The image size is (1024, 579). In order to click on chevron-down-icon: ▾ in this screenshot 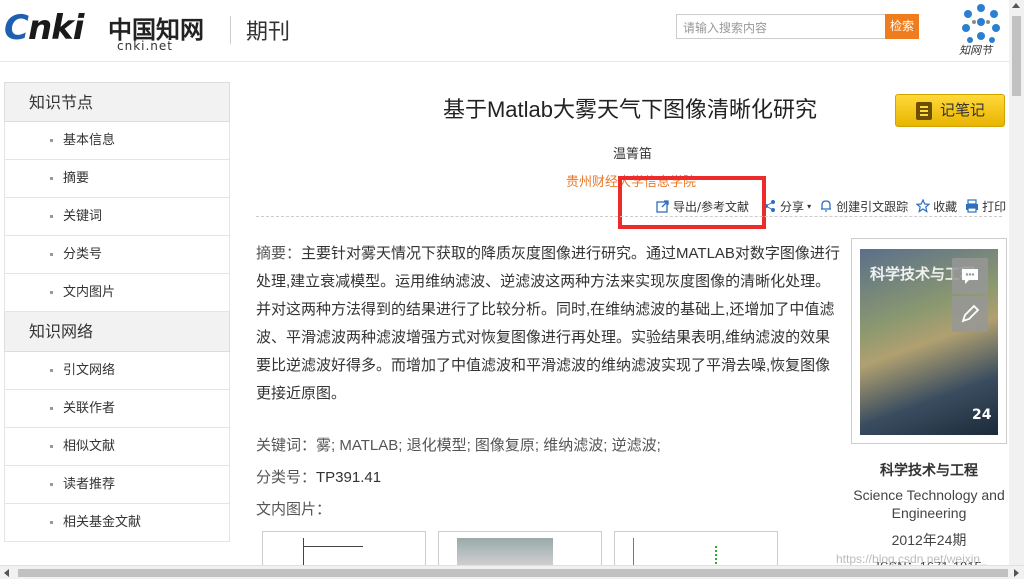, I will do `click(809, 206)`.